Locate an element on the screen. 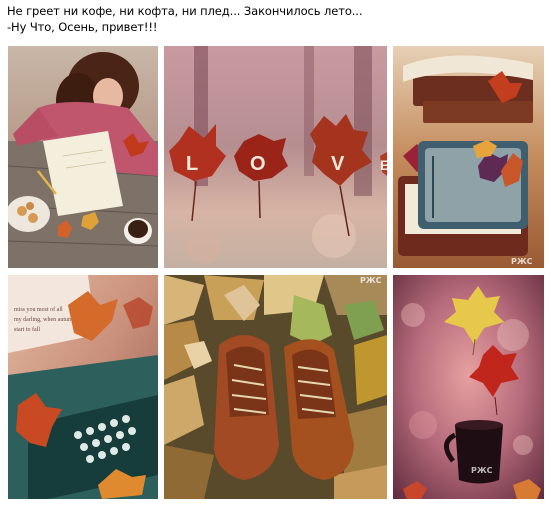 The width and height of the screenshot is (551, 508). leaf-letter-v: V is located at coordinates (338, 164).